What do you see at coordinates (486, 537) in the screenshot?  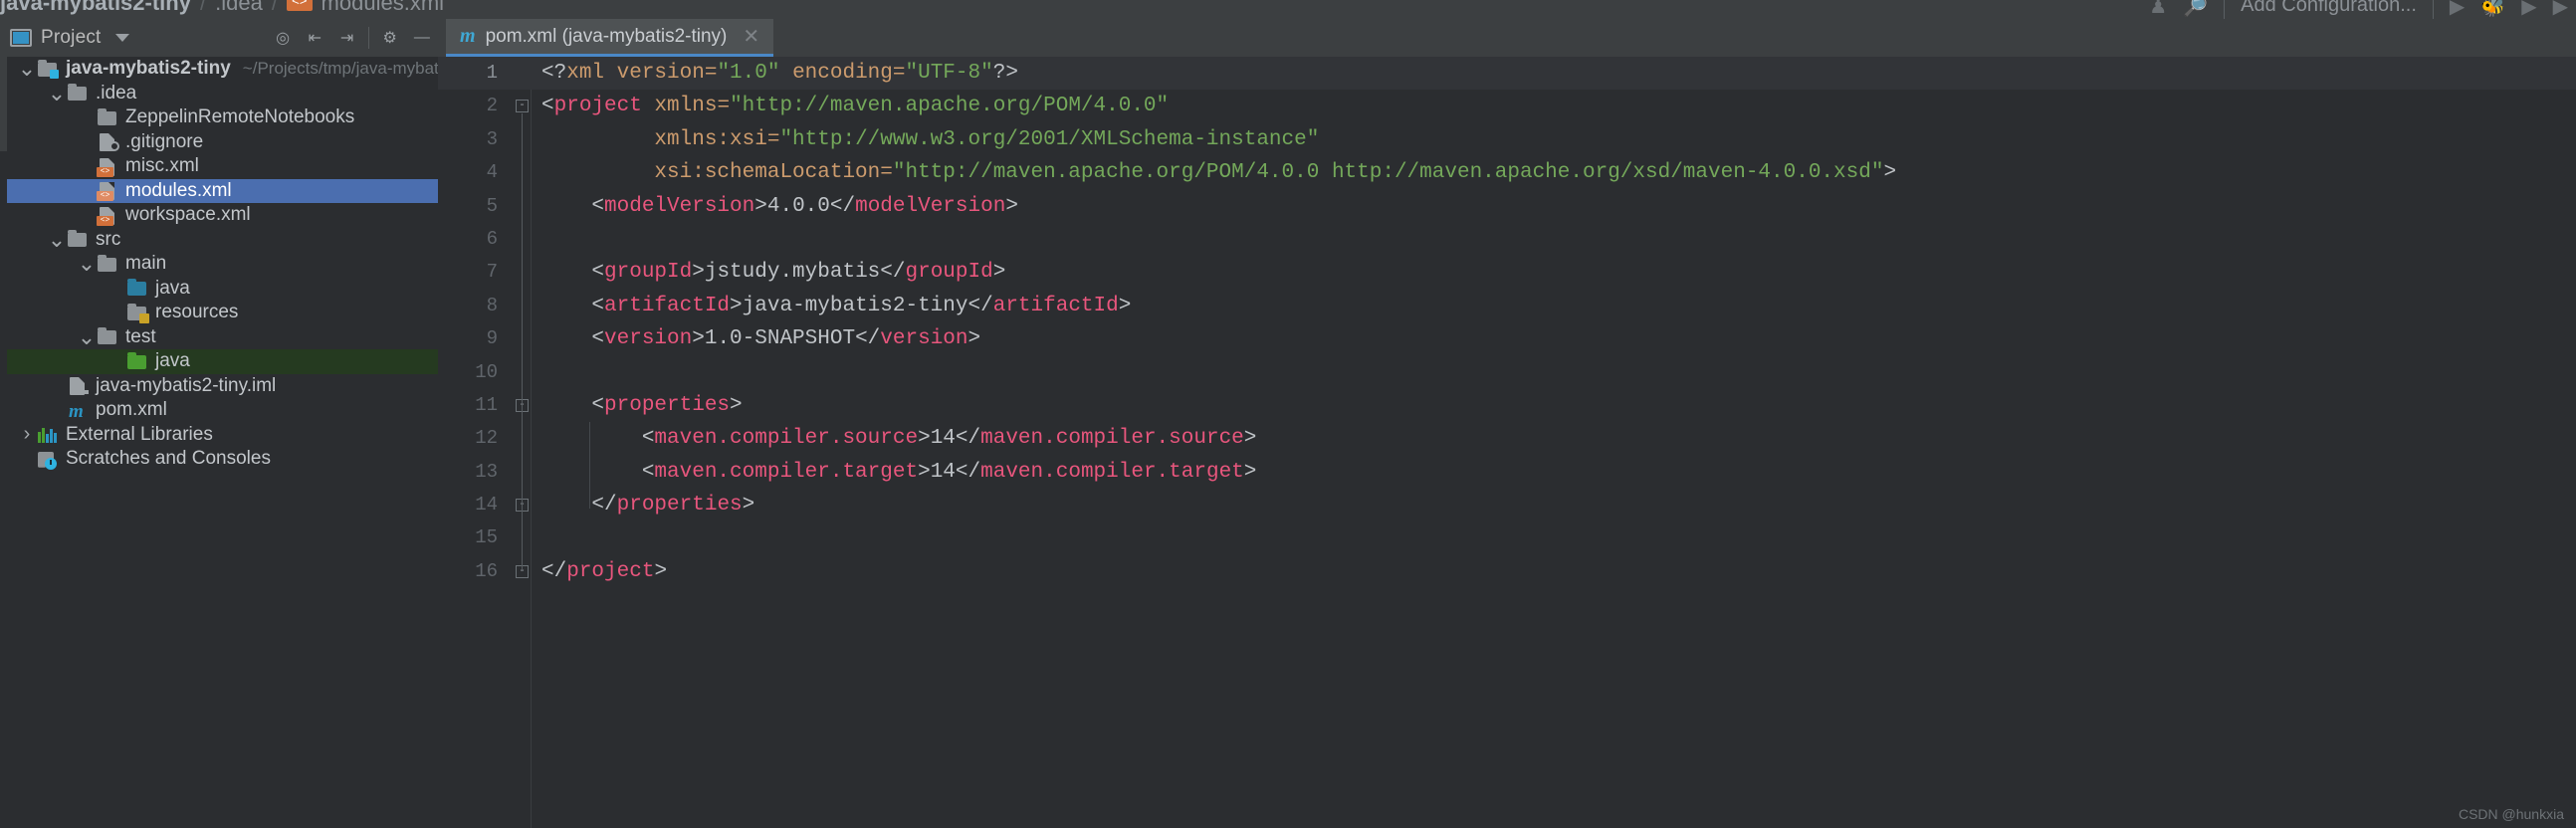 I see `line-number: 15` at bounding box center [486, 537].